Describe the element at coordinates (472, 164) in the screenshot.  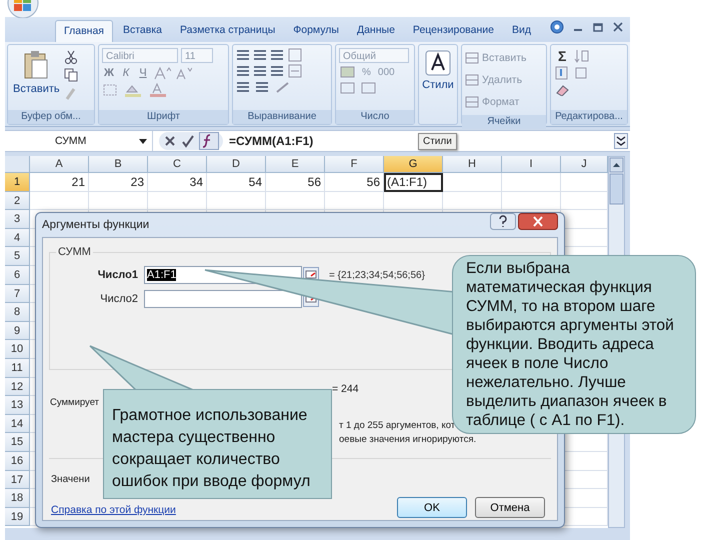
I see `column-header: H` at that location.